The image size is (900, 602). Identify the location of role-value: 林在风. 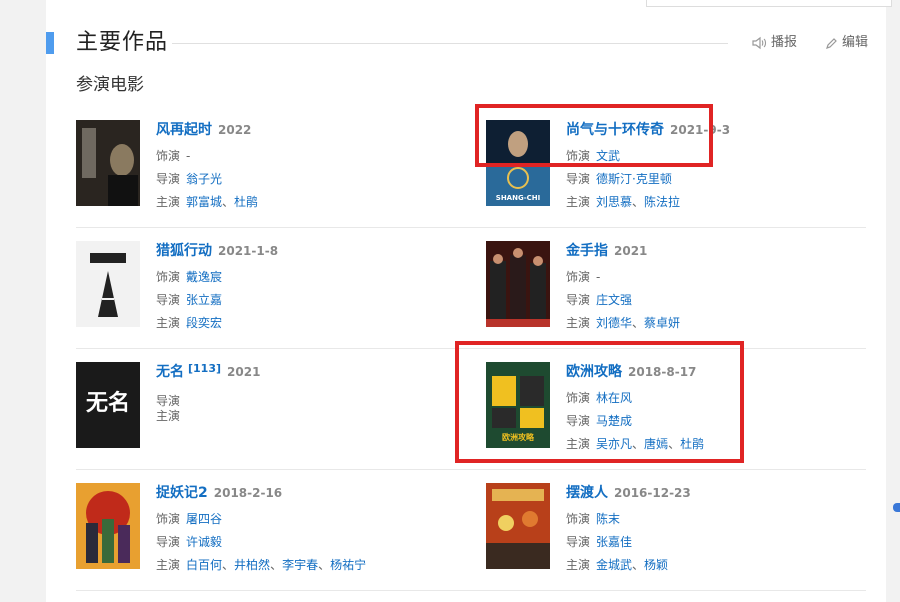
(614, 398).